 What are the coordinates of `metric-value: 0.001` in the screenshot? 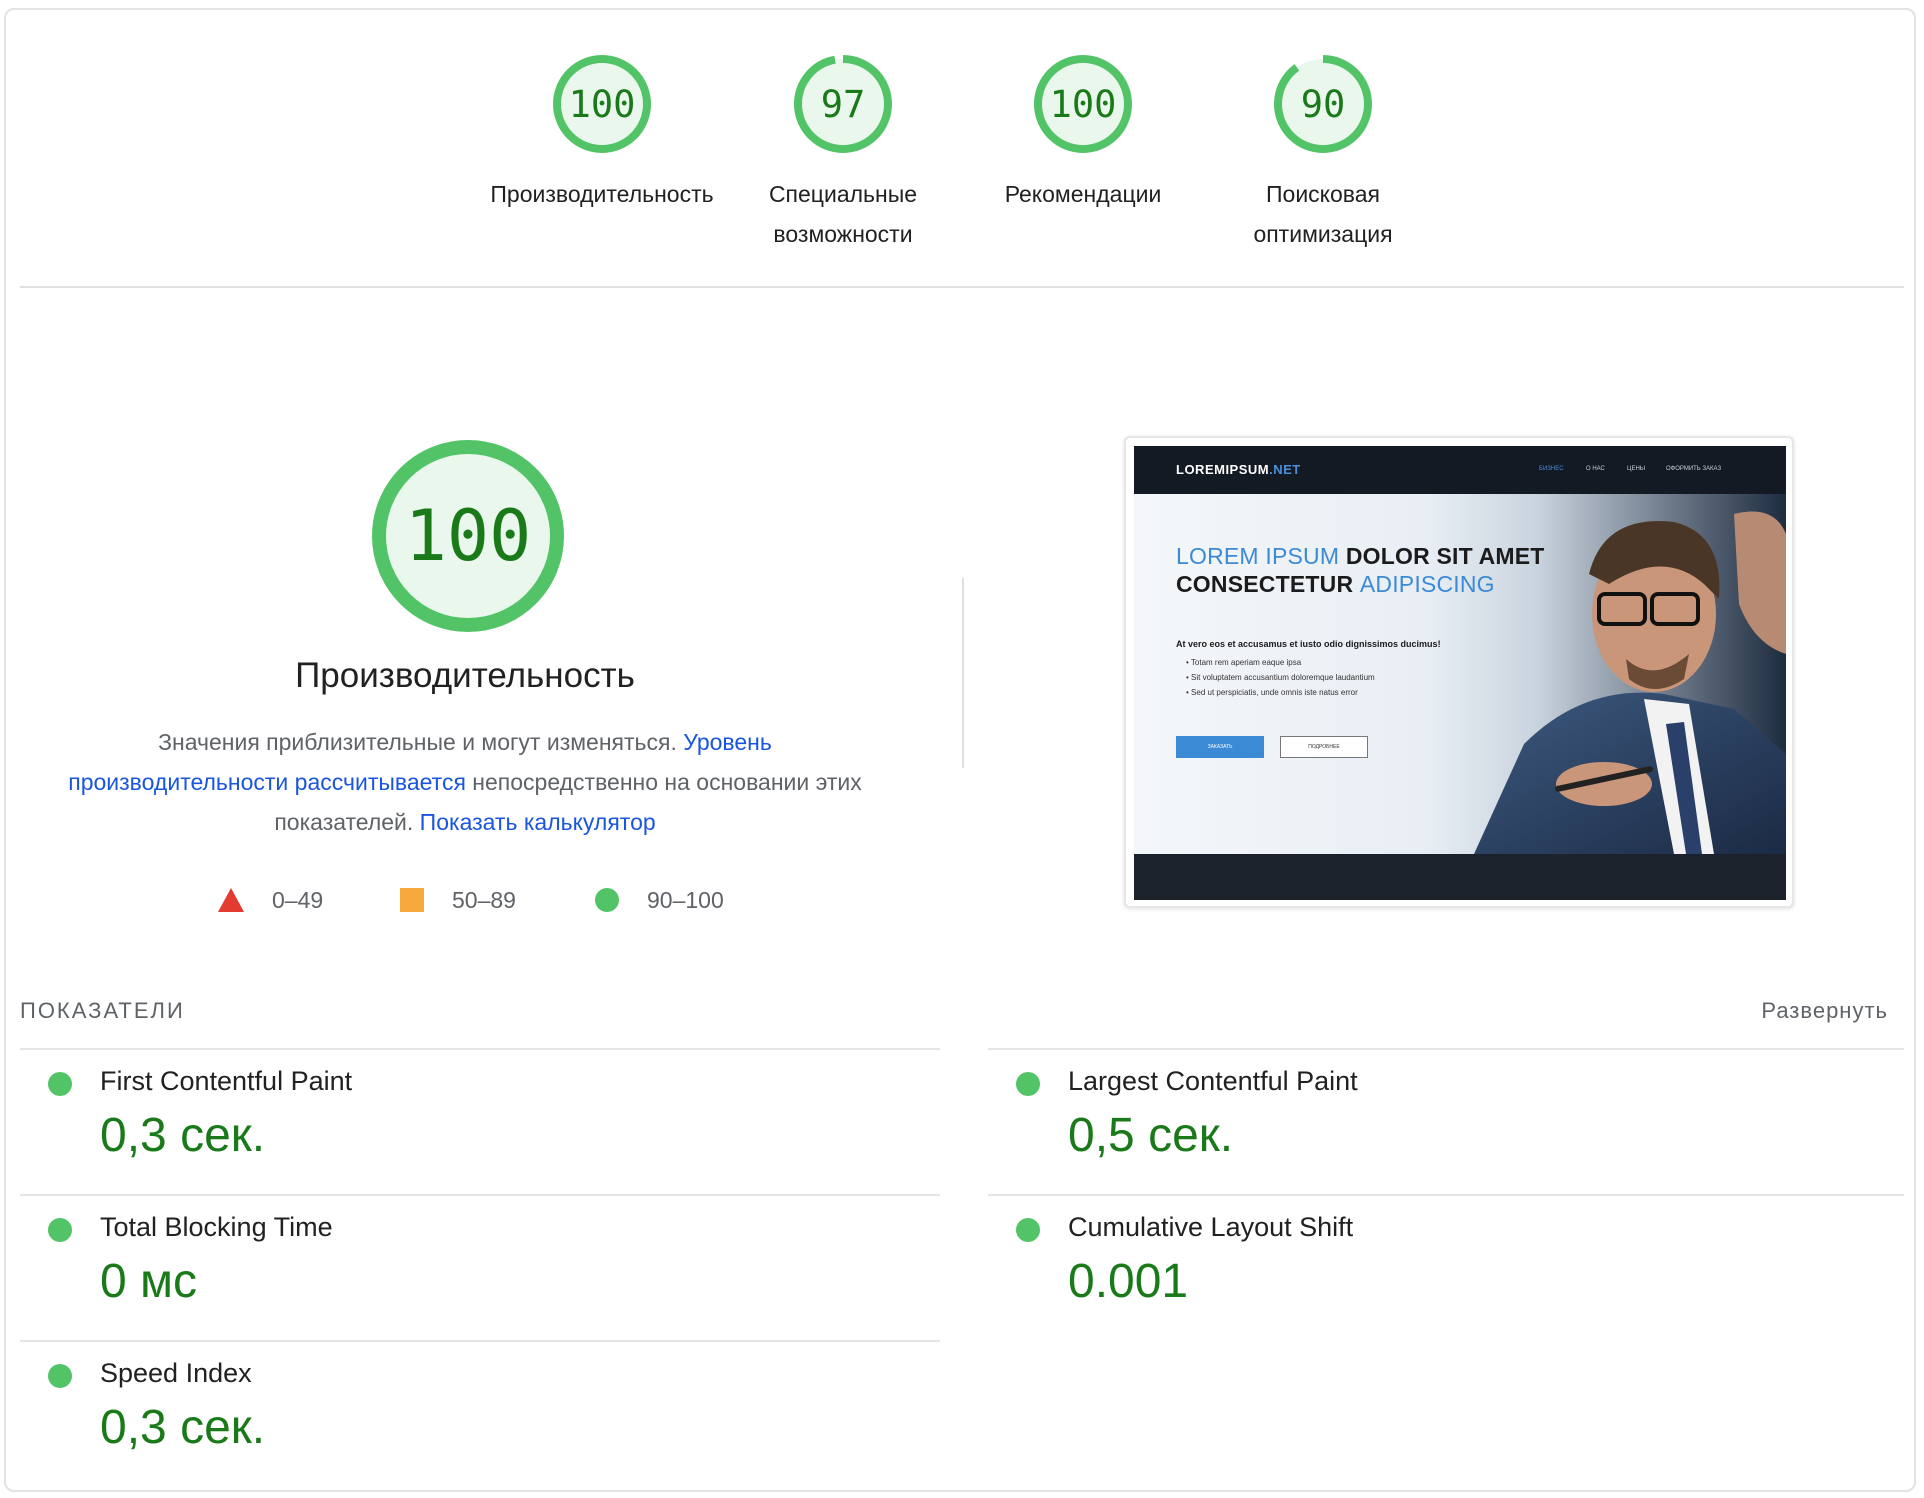 It's located at (1128, 1281).